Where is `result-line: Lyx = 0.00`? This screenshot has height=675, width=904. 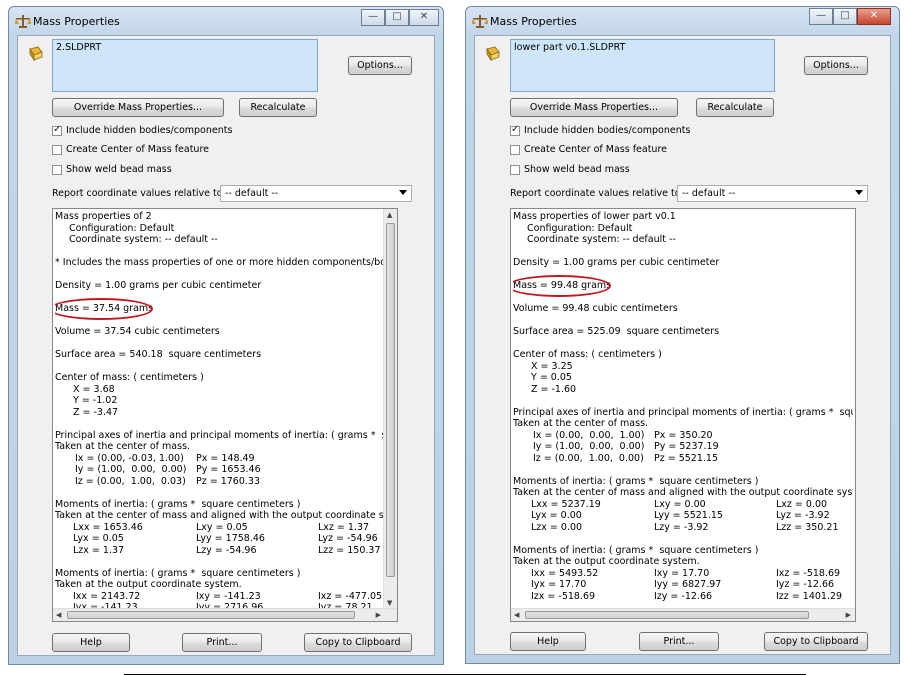 result-line: Lyx = 0.00 is located at coordinates (556, 515).